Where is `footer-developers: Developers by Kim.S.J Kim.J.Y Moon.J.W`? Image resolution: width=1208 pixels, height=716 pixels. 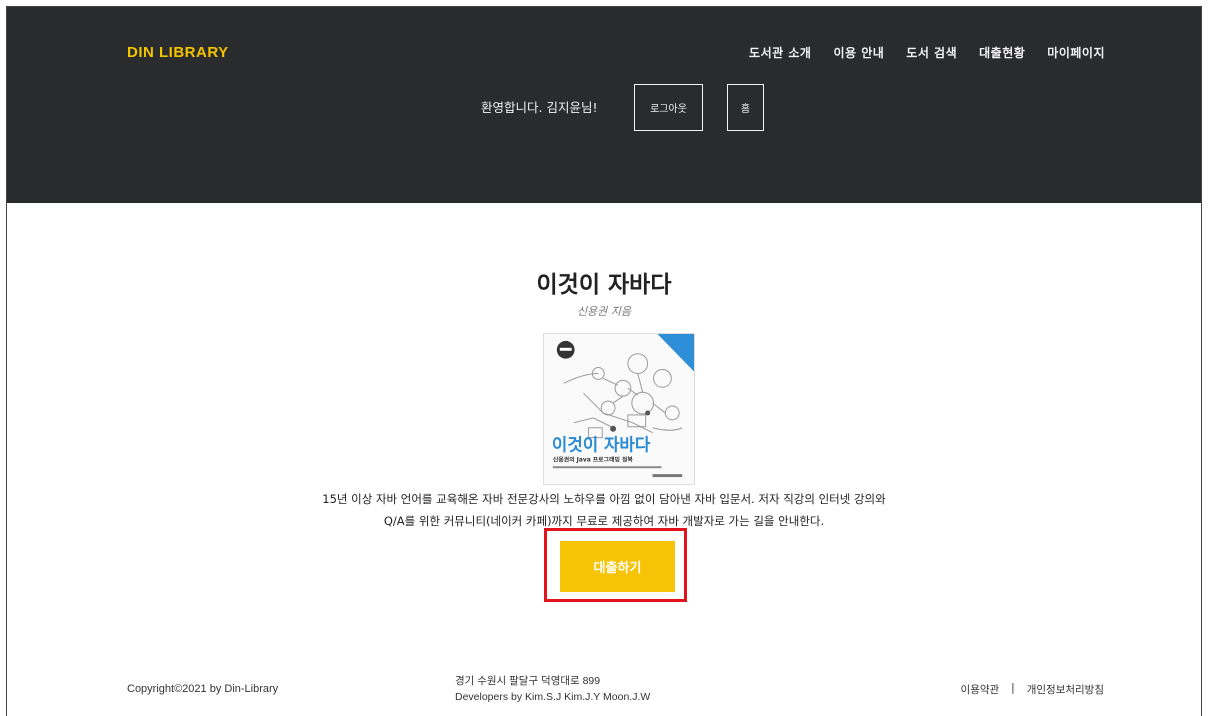
footer-developers: Developers by Kim.S.J Kim.J.Y Moon.J.W is located at coordinates (553, 697).